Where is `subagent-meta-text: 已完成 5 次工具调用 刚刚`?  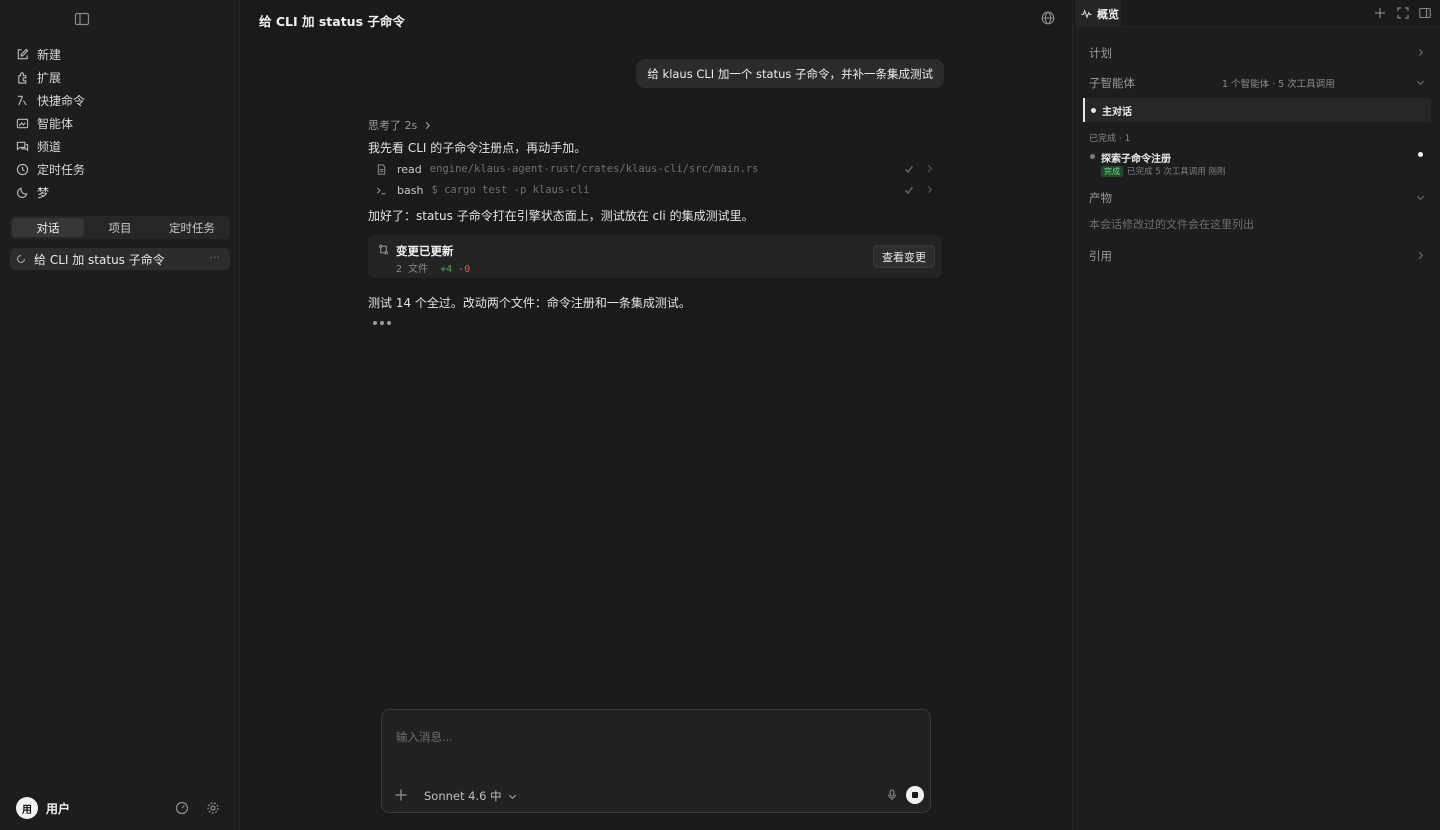 subagent-meta-text: 已完成 5 次工具调用 刚刚 is located at coordinates (1176, 172).